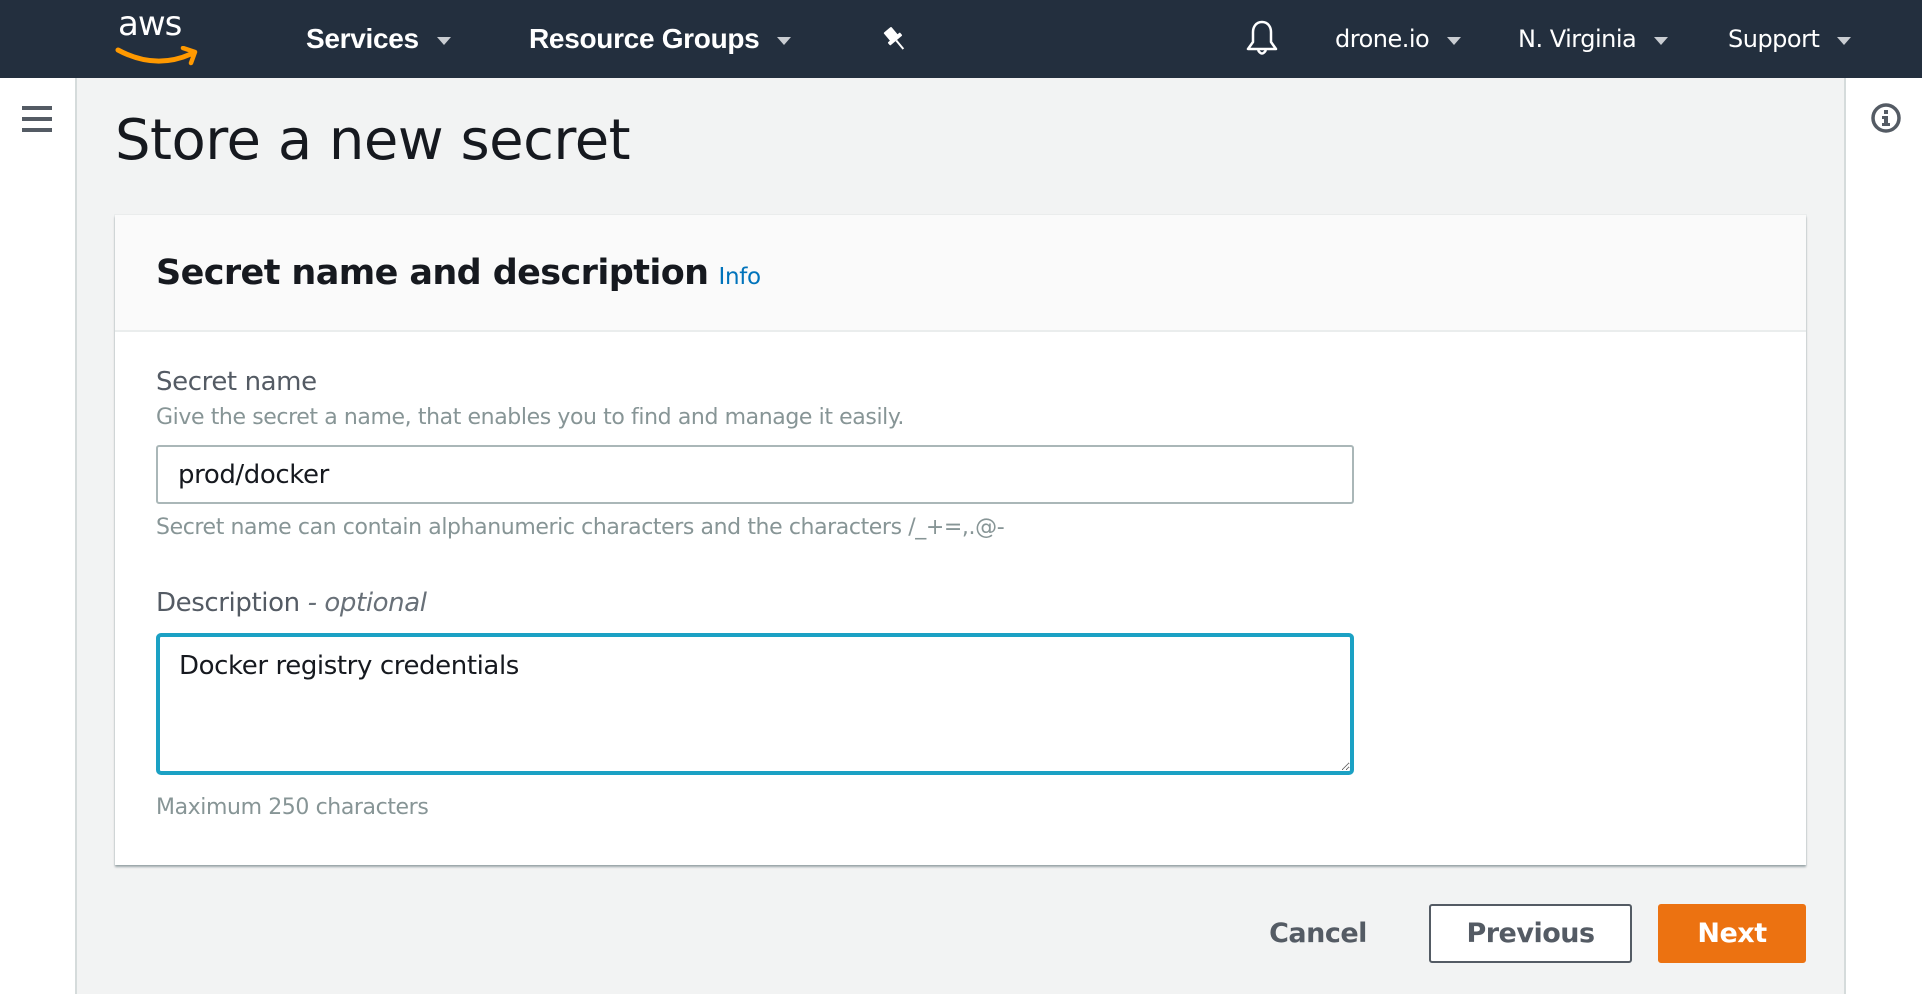  I want to click on services-label: Services, so click(362, 38).